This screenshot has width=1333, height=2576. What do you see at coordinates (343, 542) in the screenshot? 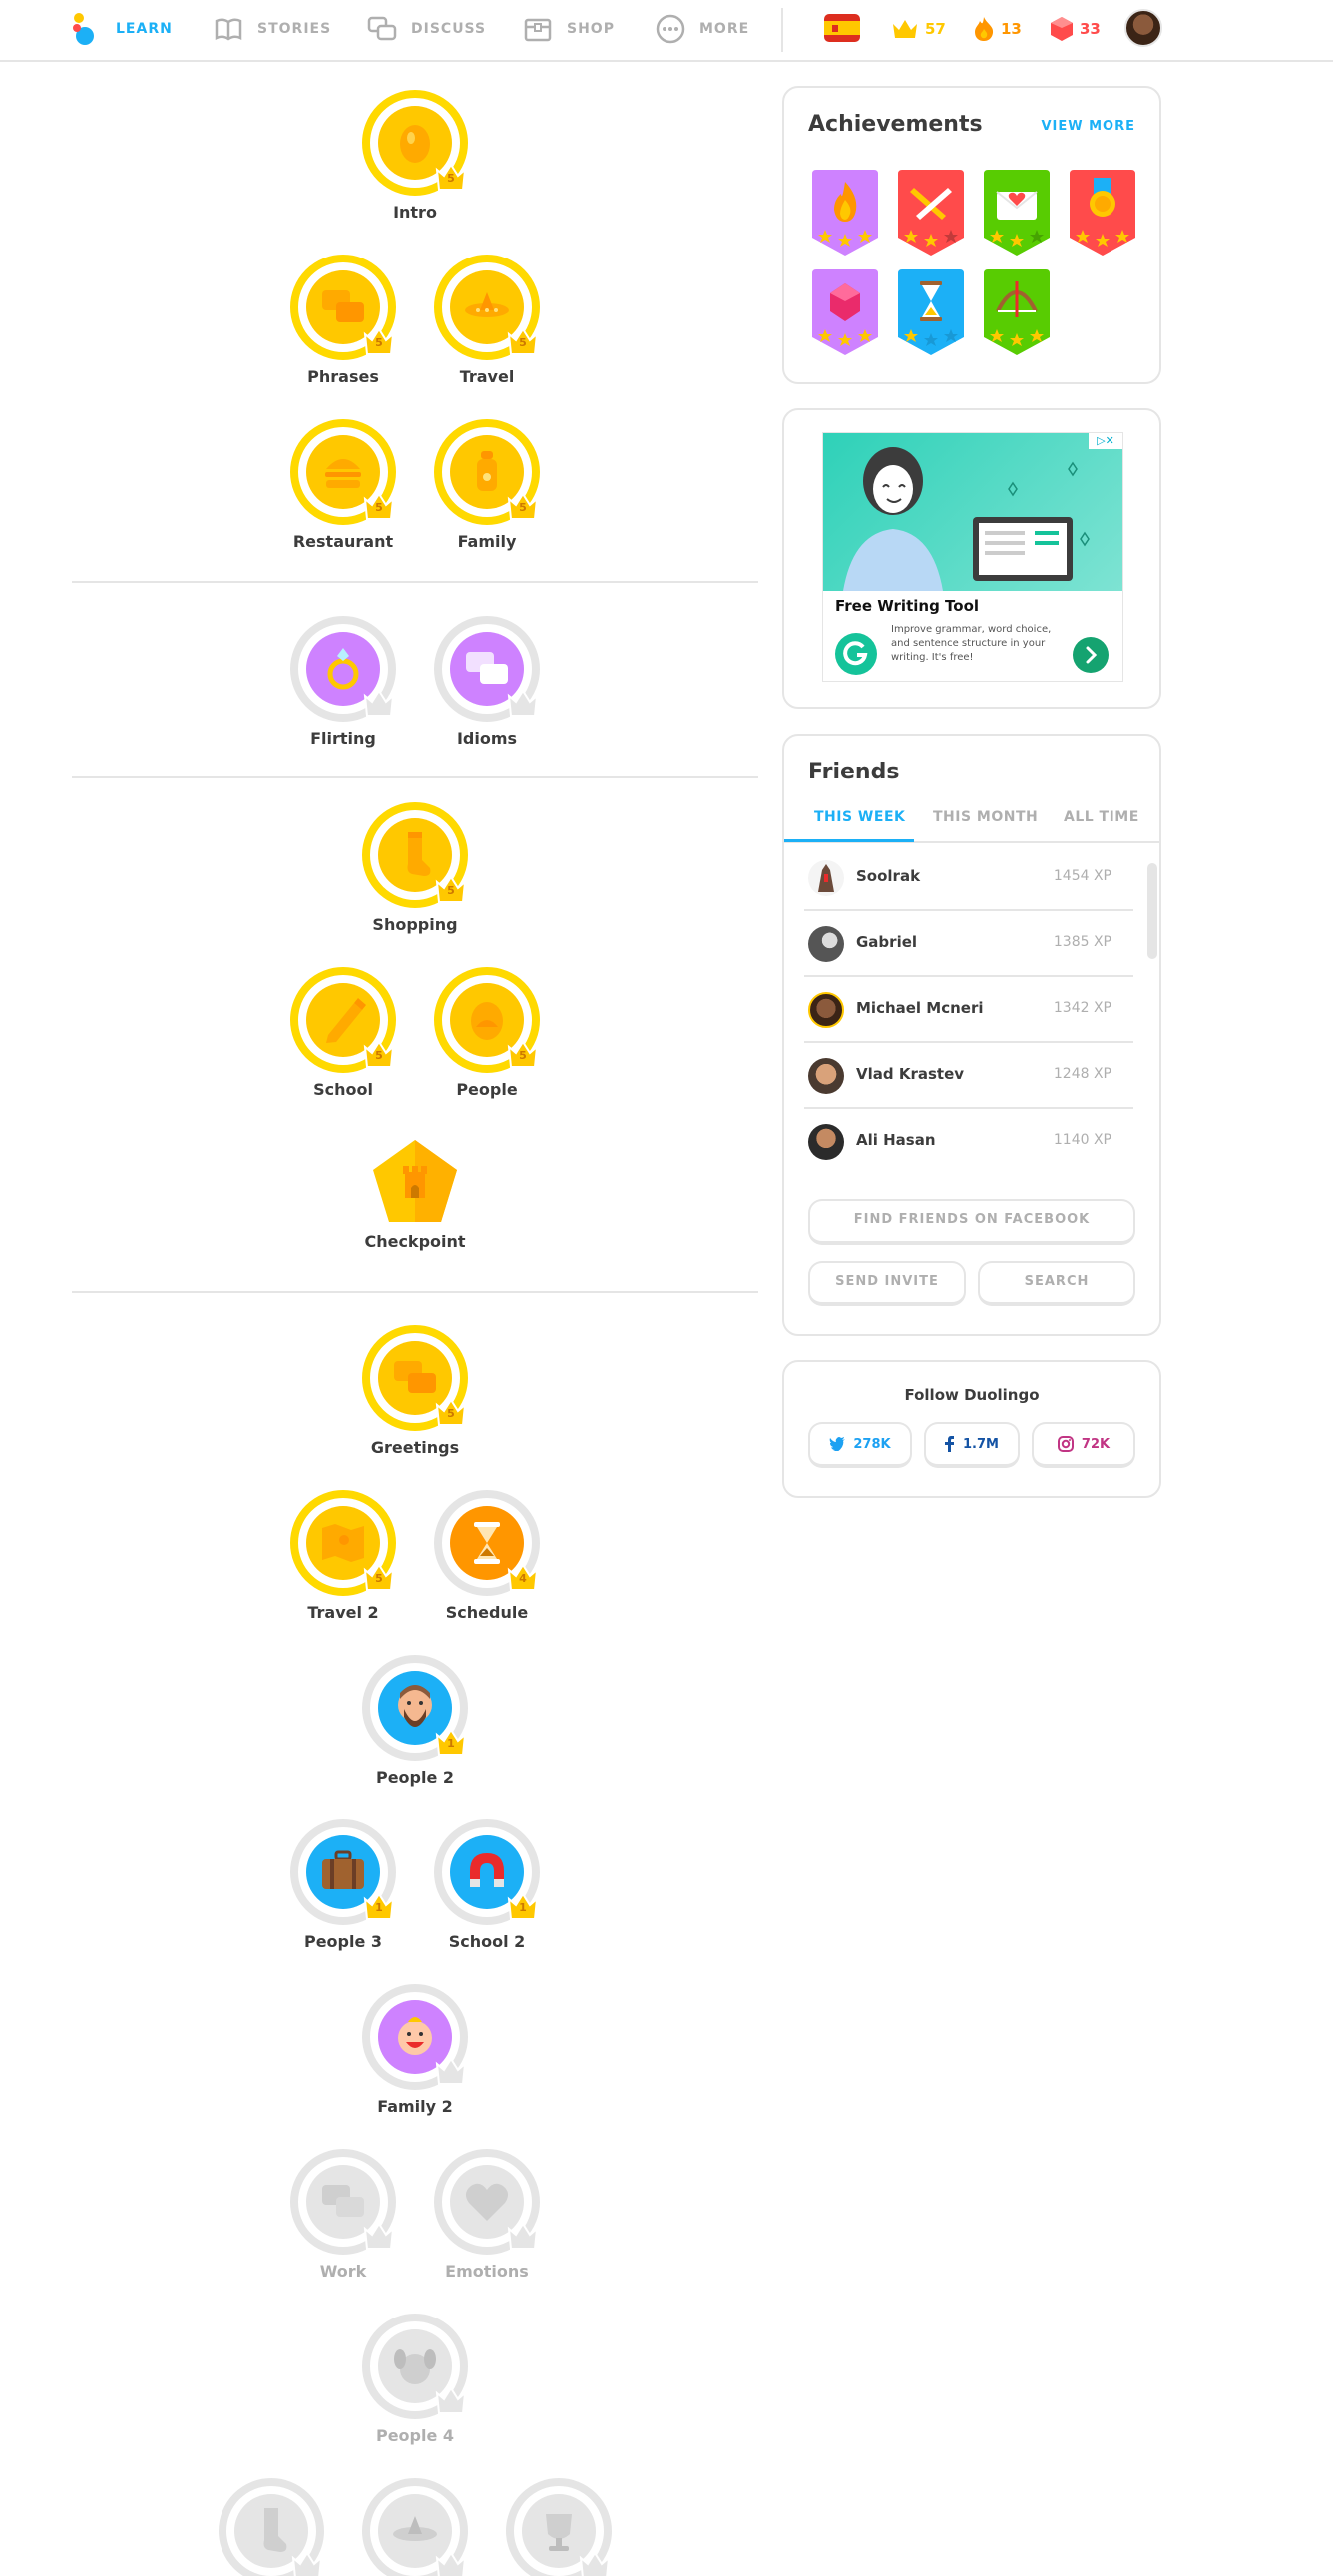
I see `skill-label: Restaurant` at bounding box center [343, 542].